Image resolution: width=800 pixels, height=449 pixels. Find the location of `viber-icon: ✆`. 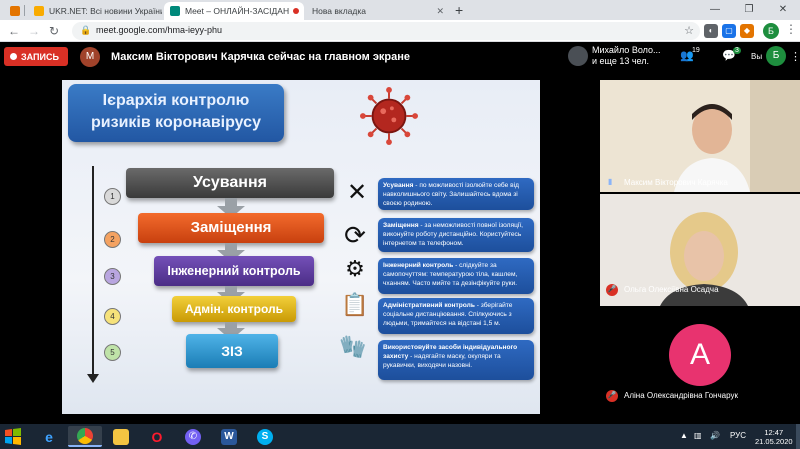

viber-icon: ✆ is located at coordinates (193, 436).